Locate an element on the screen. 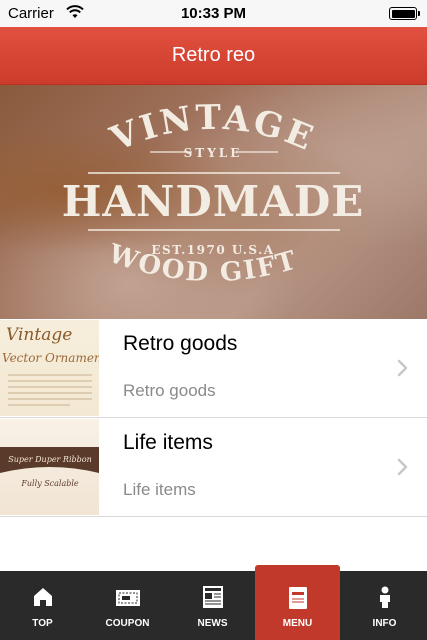 The width and height of the screenshot is (427, 640). status-bar: Carrier 10:33 PM is located at coordinates (213, 13).